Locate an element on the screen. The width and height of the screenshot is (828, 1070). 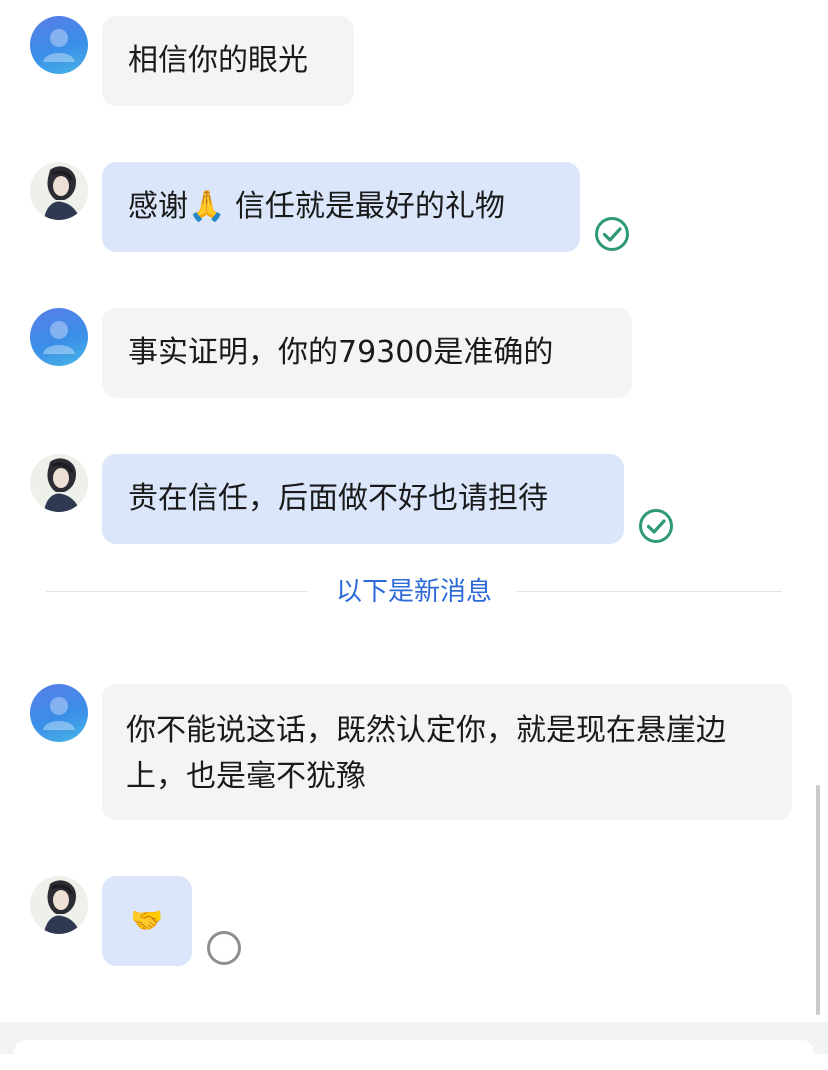
divider-line-right is located at coordinates (649, 591).